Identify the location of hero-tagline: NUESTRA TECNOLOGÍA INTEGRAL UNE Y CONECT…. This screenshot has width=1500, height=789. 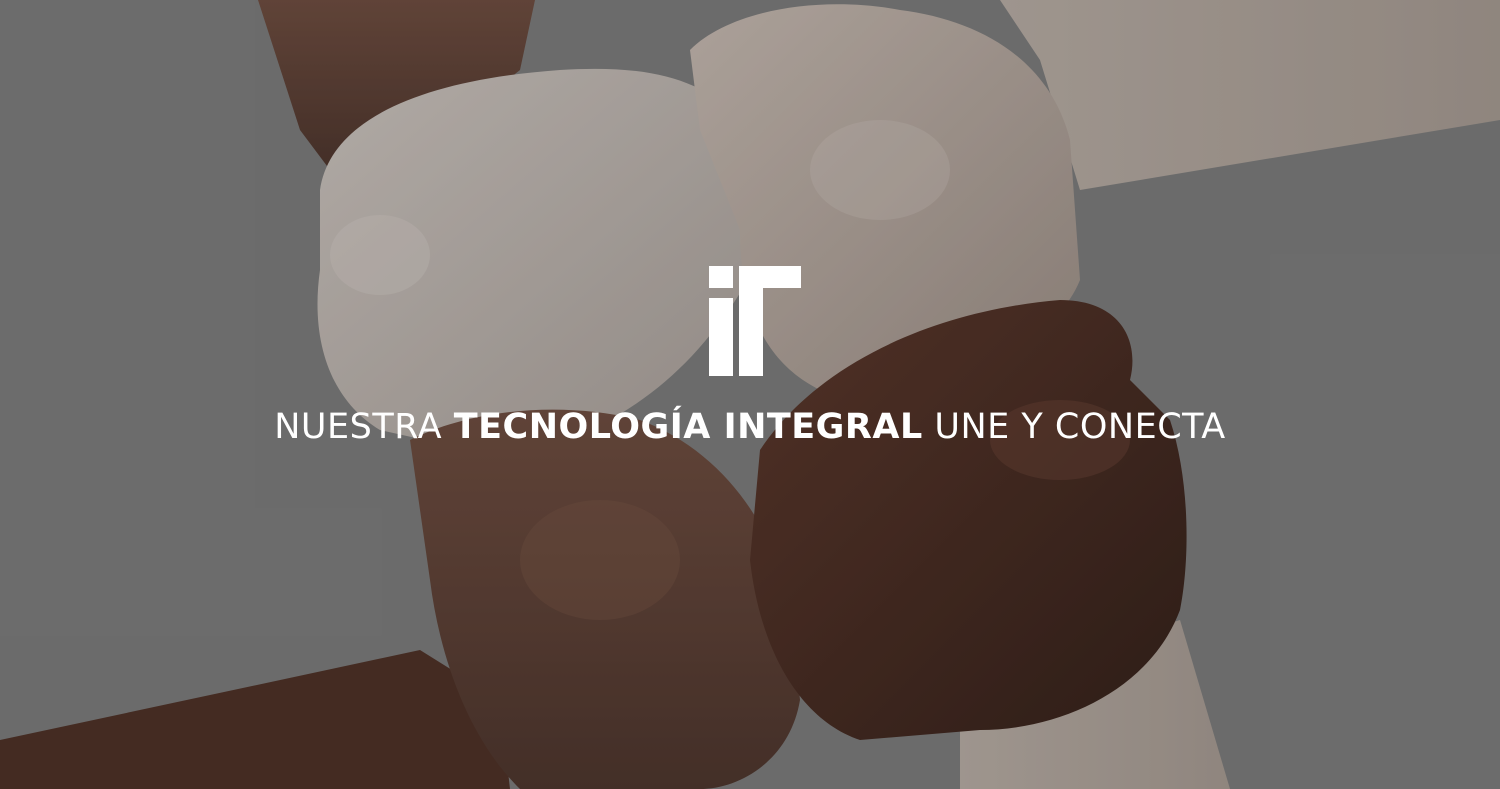
(750, 427).